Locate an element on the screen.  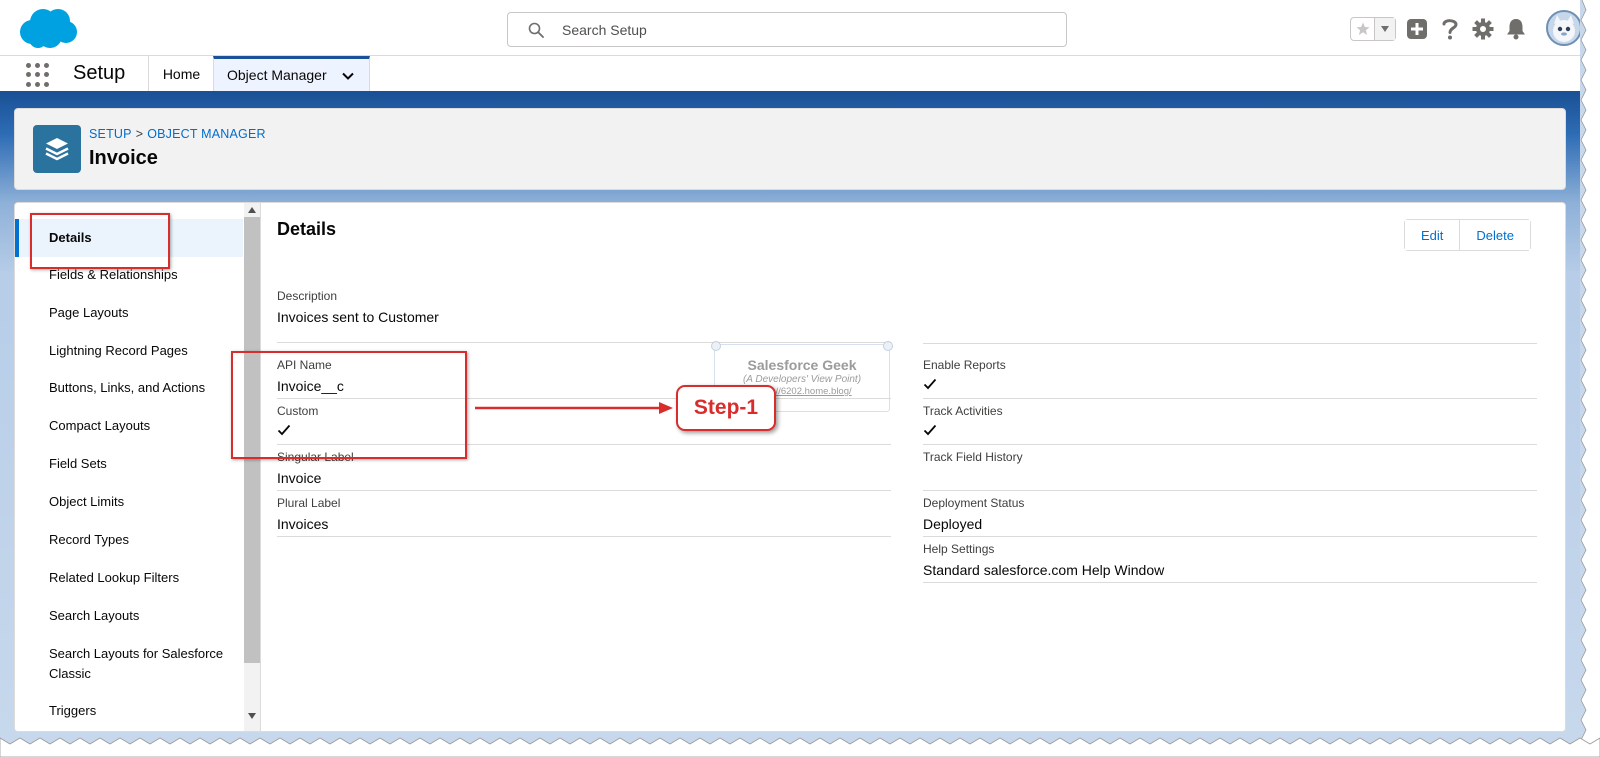
field-label: Description is located at coordinates (307, 296).